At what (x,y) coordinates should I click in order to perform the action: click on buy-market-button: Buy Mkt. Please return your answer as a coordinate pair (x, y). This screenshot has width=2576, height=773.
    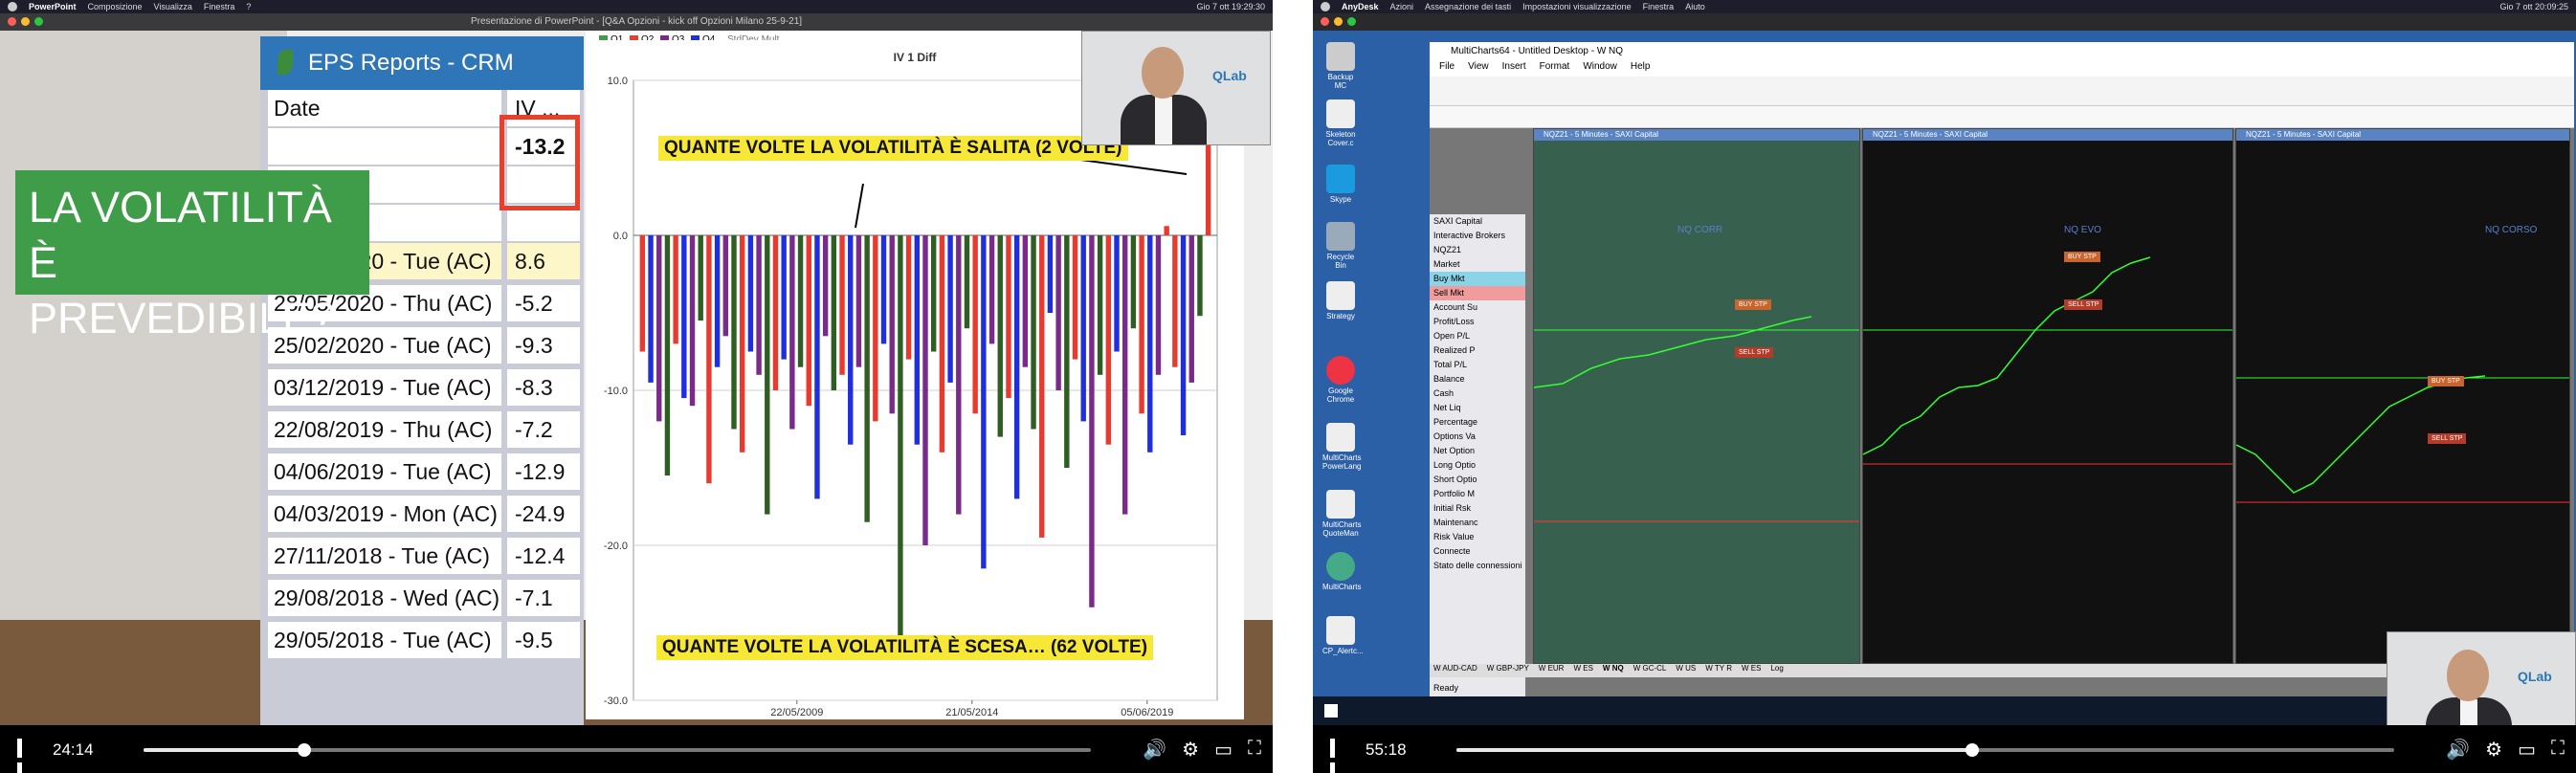
    Looking at the image, I should click on (1477, 279).